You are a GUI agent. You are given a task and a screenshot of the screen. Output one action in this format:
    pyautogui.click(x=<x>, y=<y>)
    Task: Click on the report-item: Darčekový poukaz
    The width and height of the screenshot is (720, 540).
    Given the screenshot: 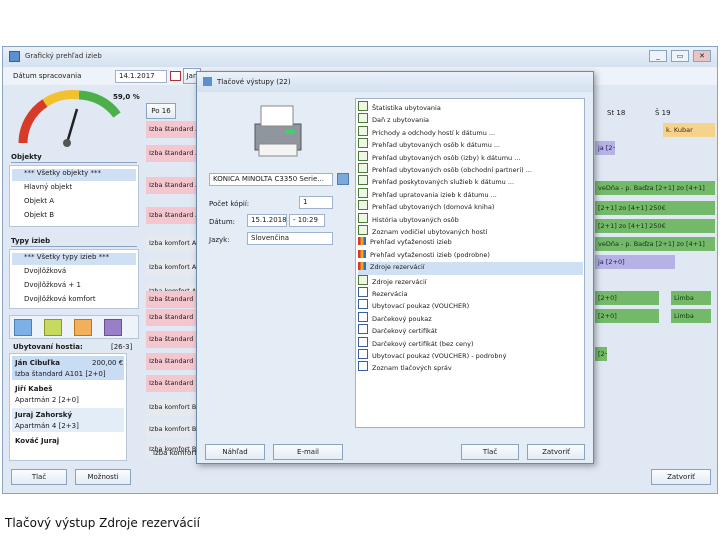 What is the action you would take?
    pyautogui.click(x=470, y=317)
    